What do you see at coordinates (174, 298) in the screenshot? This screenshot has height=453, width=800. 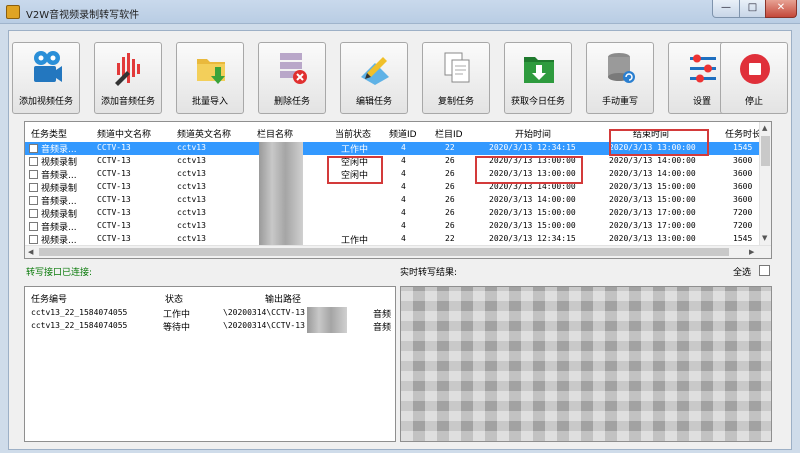 I see `col-header: 状态` at bounding box center [174, 298].